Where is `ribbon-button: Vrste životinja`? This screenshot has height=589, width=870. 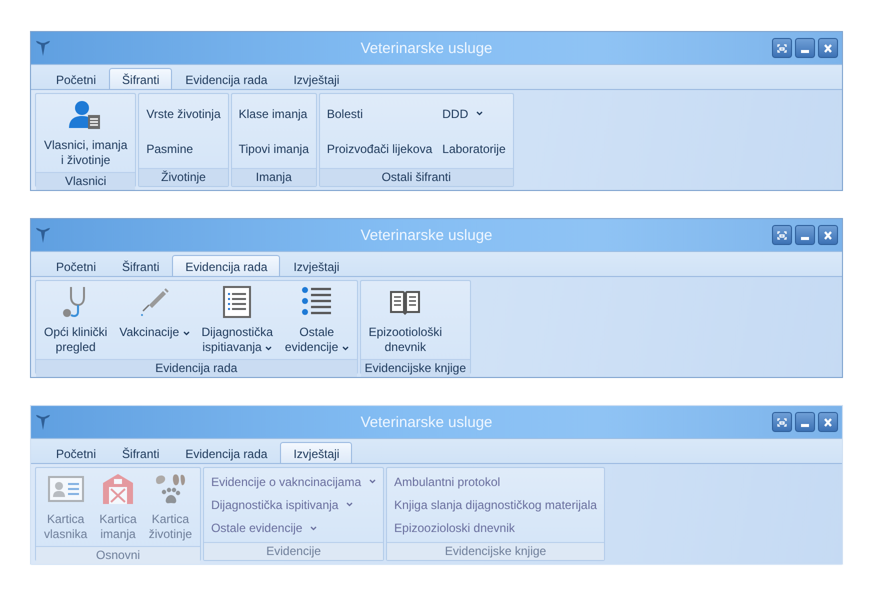
ribbon-button: Vrste životinja is located at coordinates (183, 113).